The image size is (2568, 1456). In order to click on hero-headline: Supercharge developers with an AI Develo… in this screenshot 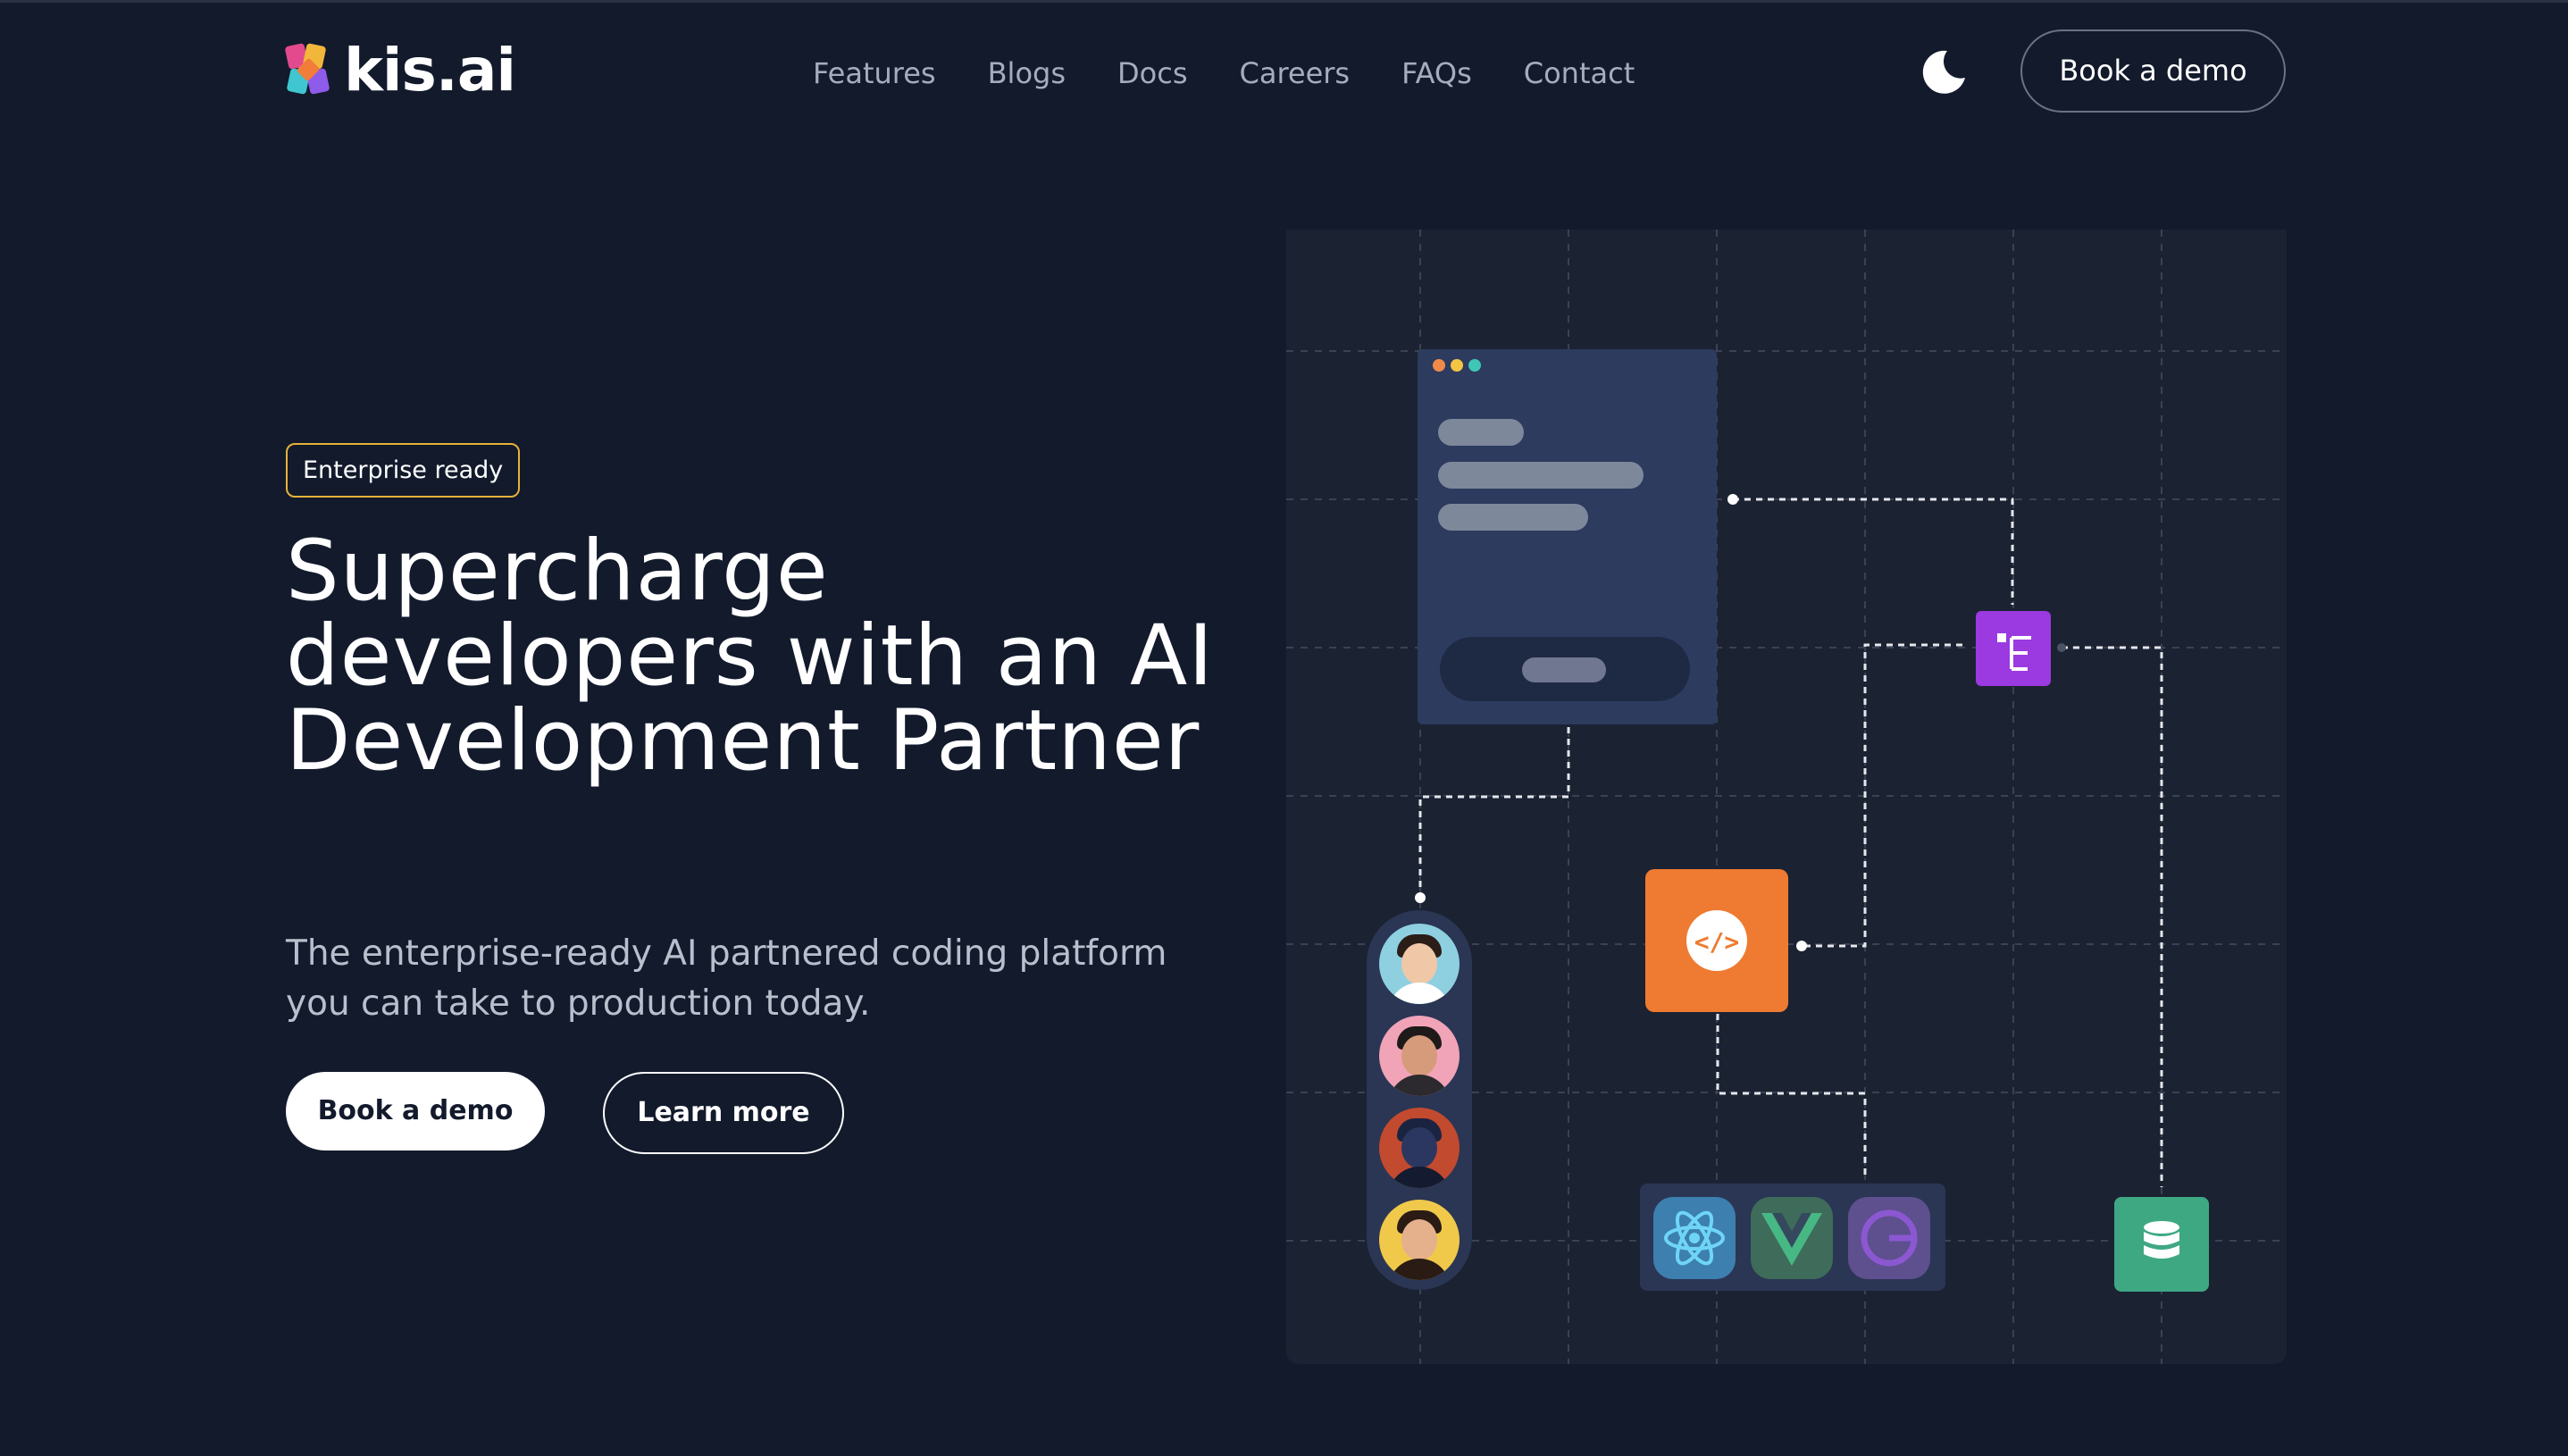, I will do `click(750, 656)`.